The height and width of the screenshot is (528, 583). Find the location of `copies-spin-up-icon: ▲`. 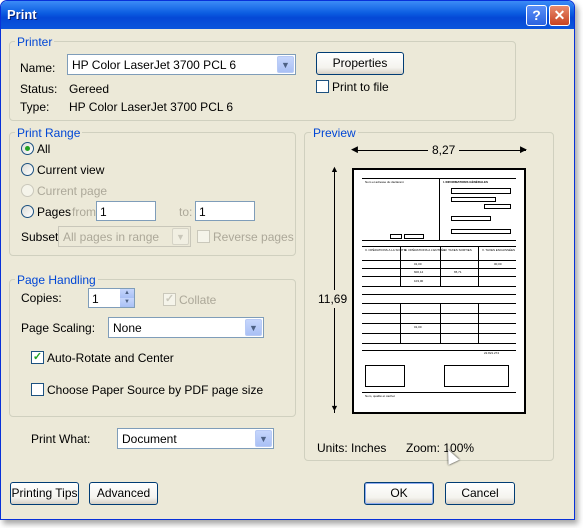

copies-spin-up-icon: ▲ is located at coordinates (127, 293).